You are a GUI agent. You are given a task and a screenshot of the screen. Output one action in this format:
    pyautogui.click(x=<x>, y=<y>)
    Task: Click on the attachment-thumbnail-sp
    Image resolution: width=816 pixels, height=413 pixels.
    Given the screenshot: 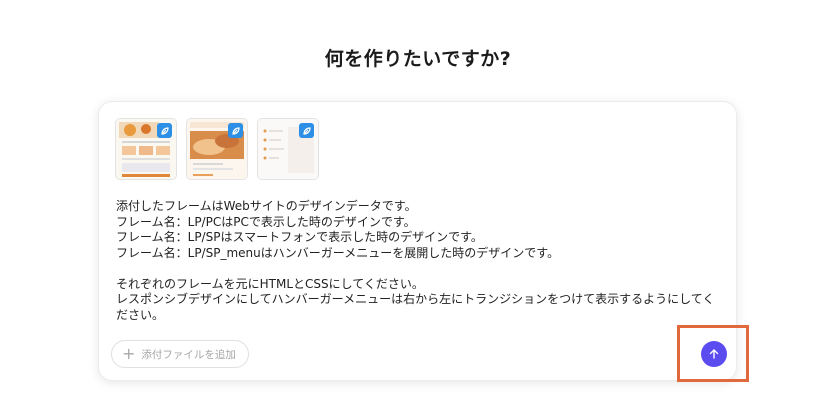 What is the action you would take?
    pyautogui.click(x=217, y=149)
    